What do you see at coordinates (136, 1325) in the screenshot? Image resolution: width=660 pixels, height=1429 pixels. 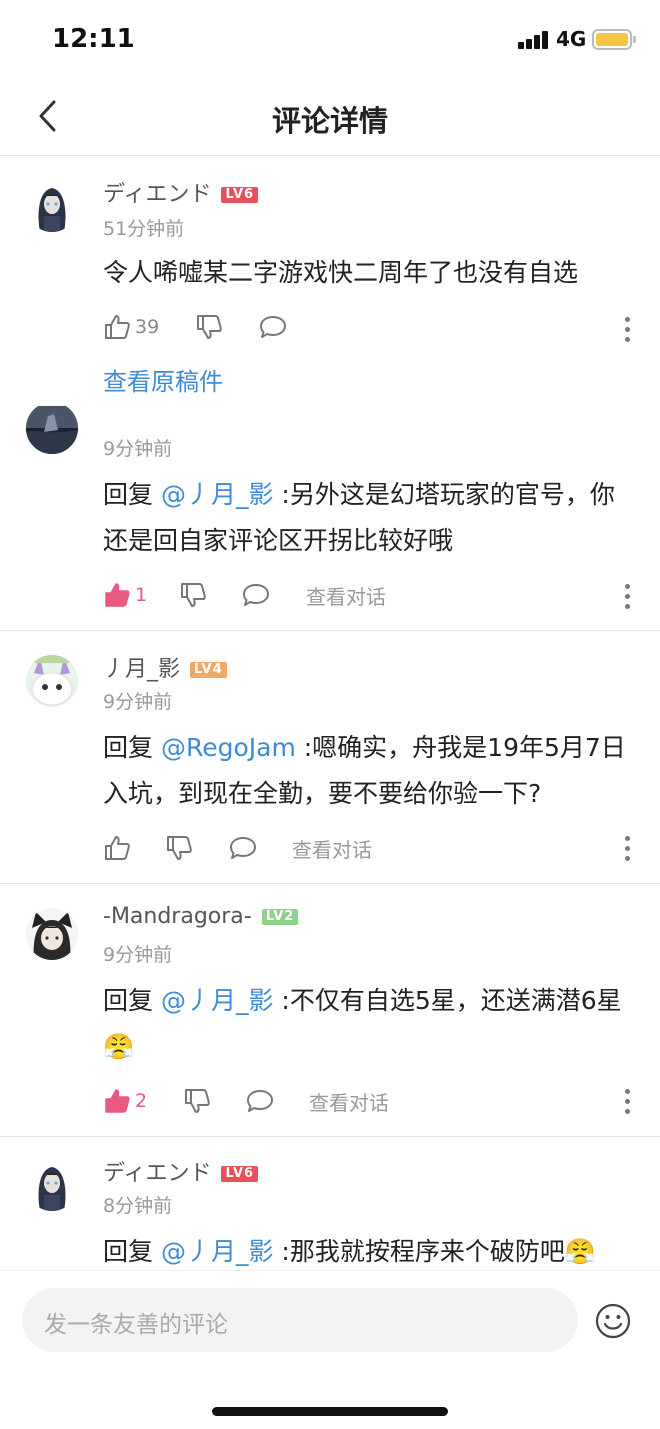 I see `comment-input-placeholder: 发一条友善的评论` at bounding box center [136, 1325].